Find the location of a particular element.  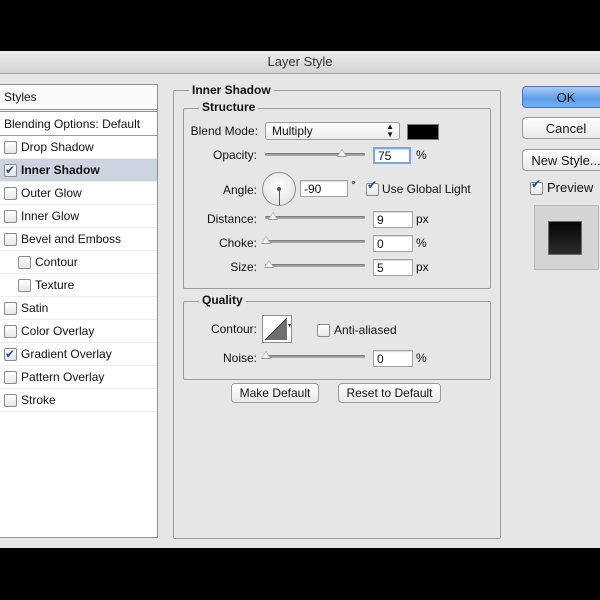

anti-aliased-checkbox is located at coordinates (323, 330).